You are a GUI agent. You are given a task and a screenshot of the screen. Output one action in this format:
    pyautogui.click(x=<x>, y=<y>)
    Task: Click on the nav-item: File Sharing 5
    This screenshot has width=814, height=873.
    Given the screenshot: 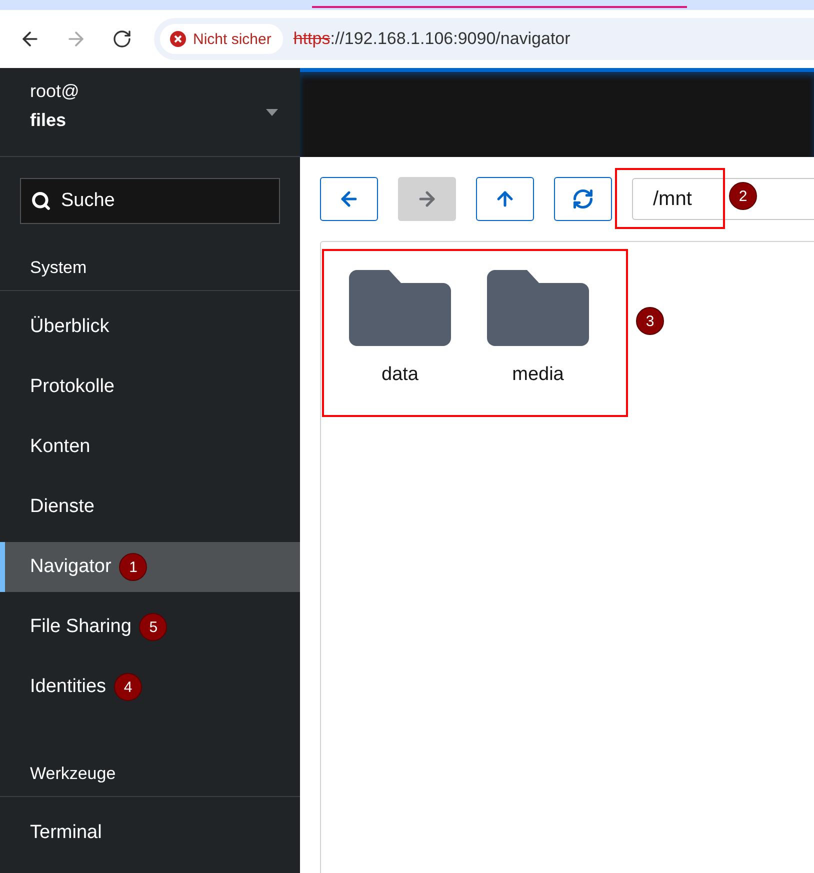 What is the action you would take?
    pyautogui.click(x=150, y=627)
    